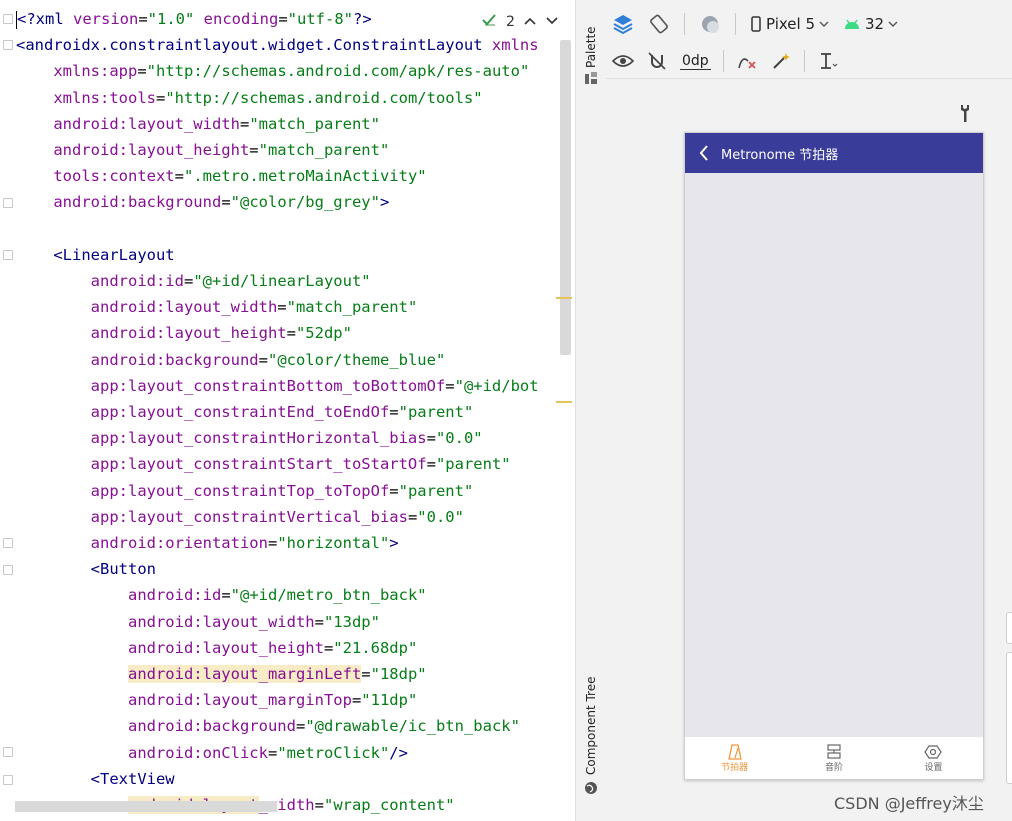 This screenshot has width=1012, height=821. Describe the element at coordinates (26, 19) in the screenshot. I see `code-token: <?` at that location.